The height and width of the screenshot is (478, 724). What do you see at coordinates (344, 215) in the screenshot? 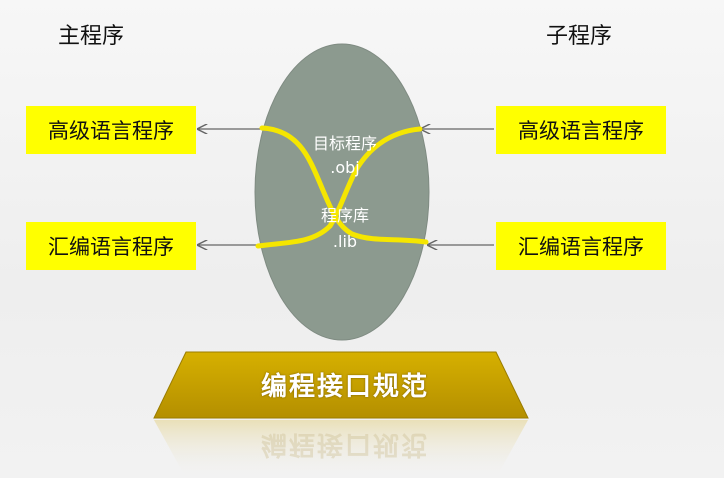
I see `library-title: 程序库` at bounding box center [344, 215].